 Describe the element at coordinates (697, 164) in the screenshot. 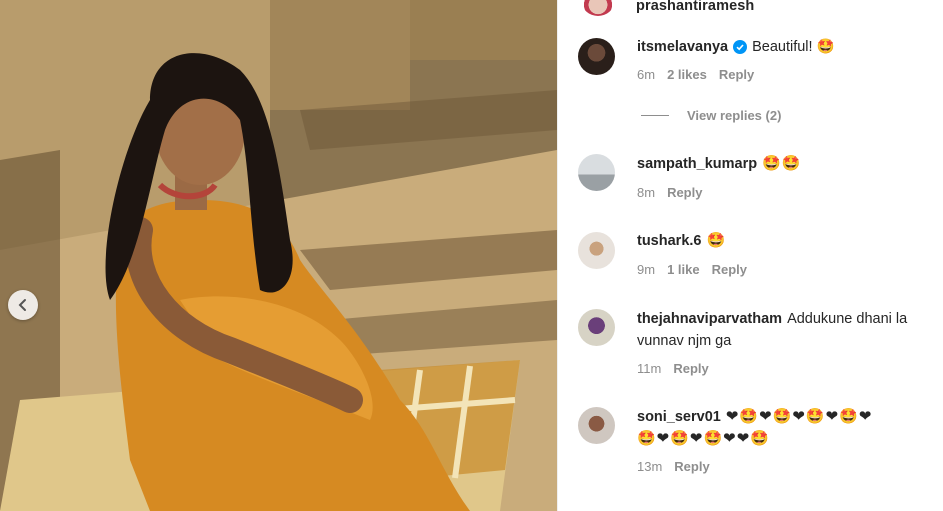

I see `comment-username: sampath_kumarp` at that location.